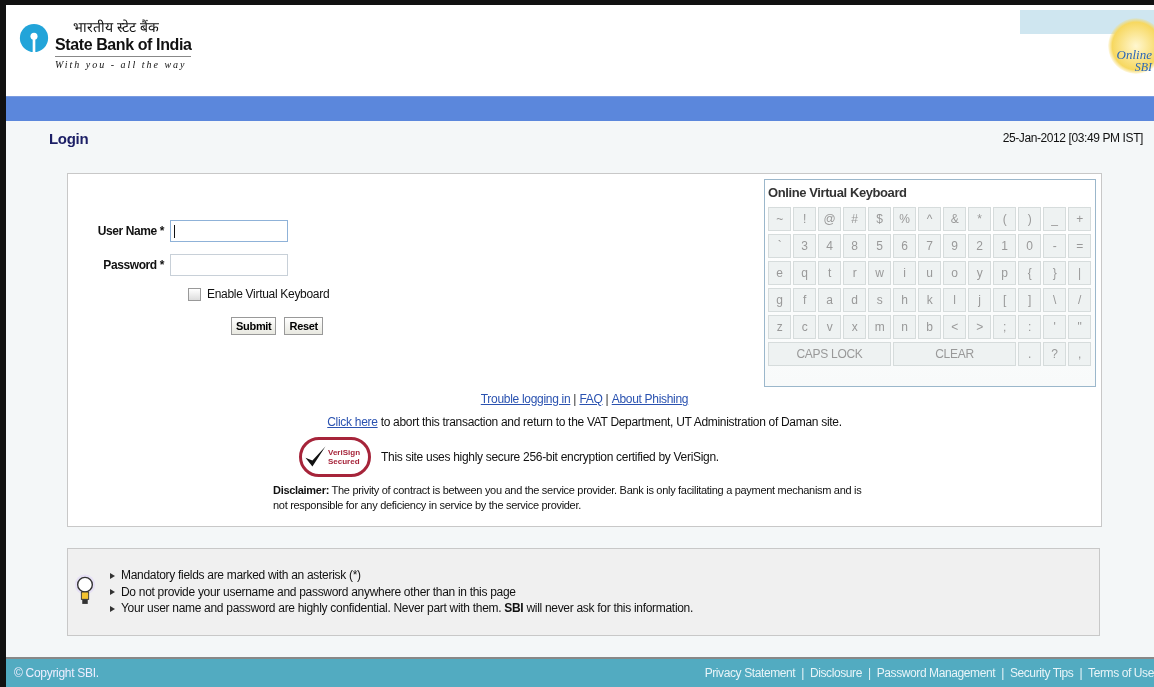  Describe the element at coordinates (121, 64) in the screenshot. I see `tagline: With you - all the way` at that location.